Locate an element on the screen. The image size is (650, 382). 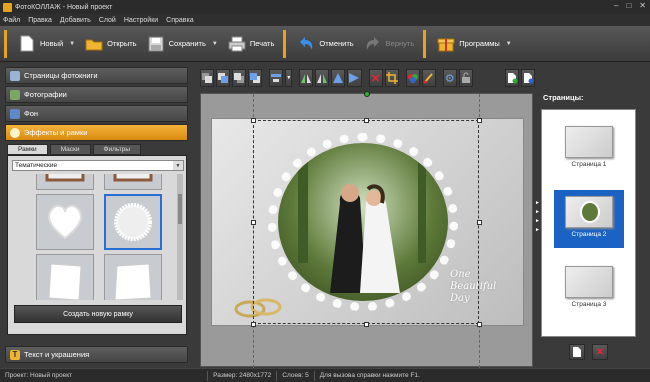
text-icon: T is located at coordinates (15, 354).